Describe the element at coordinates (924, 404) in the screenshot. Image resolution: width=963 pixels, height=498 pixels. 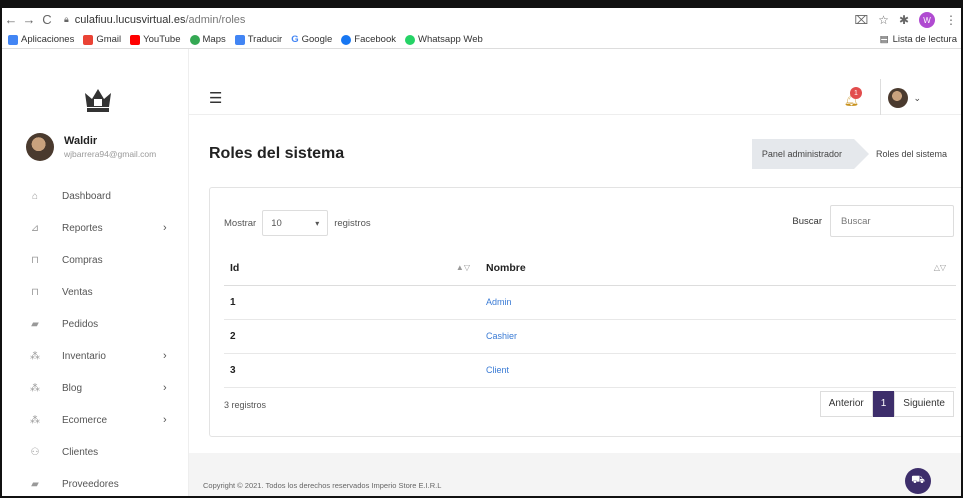
I see `next-page-button: Siguiente` at that location.